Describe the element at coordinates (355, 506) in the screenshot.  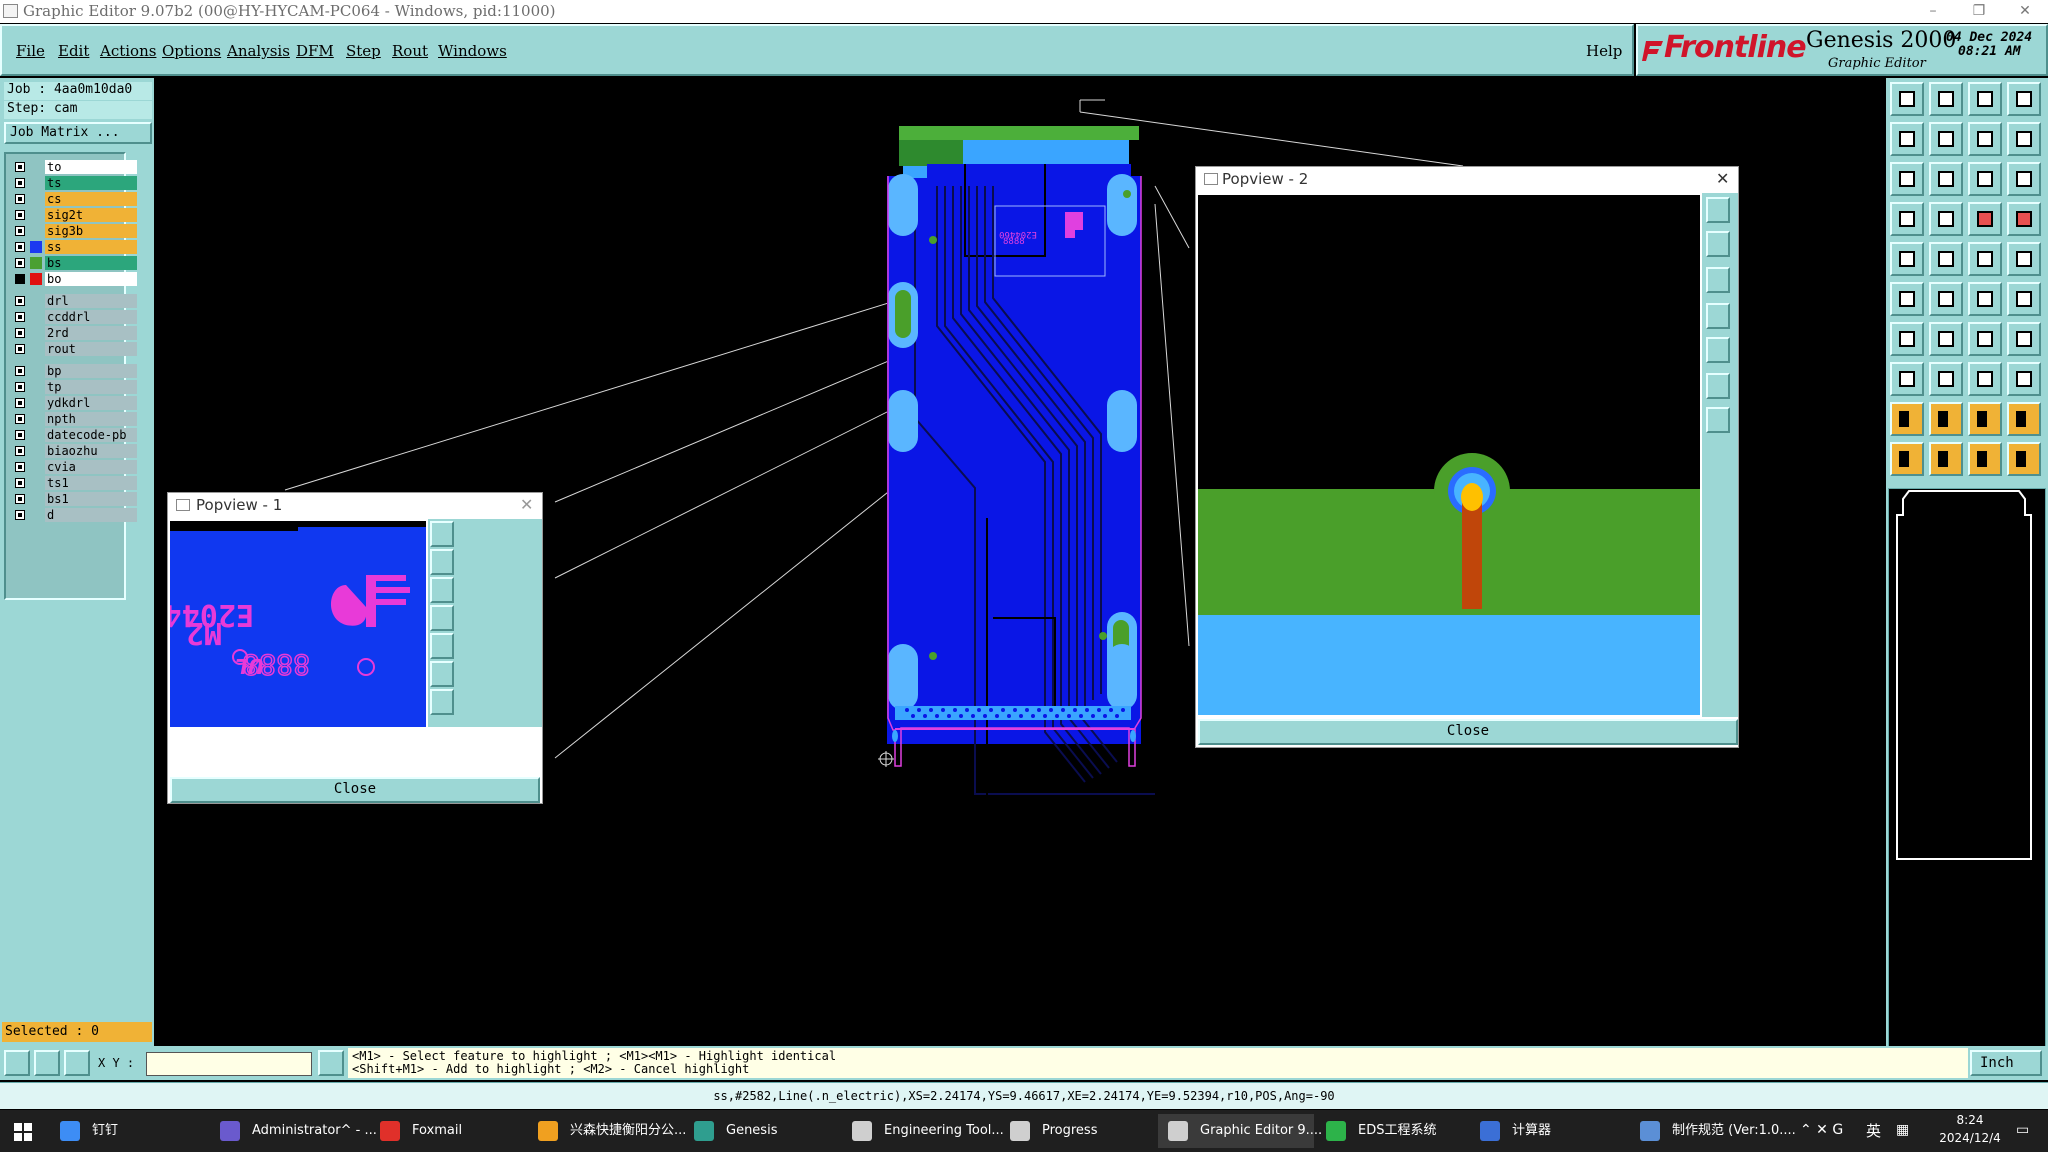
I see `popview-1-titlebar: Popview - 1 ✕` at that location.